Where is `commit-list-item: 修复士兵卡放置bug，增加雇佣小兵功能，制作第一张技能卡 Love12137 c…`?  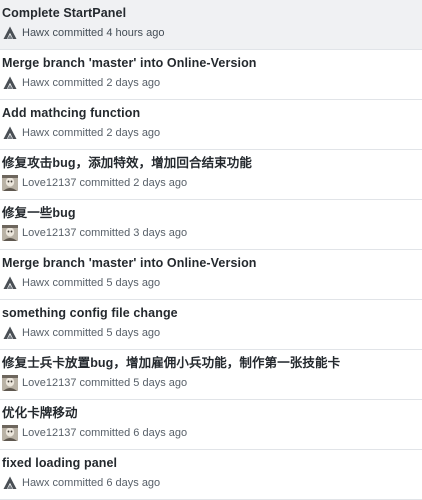
commit-list-item: 修复士兵卡放置bug，增加雇佣小兵功能，制作第一张技能卡 Love12137 c… is located at coordinates (211, 375).